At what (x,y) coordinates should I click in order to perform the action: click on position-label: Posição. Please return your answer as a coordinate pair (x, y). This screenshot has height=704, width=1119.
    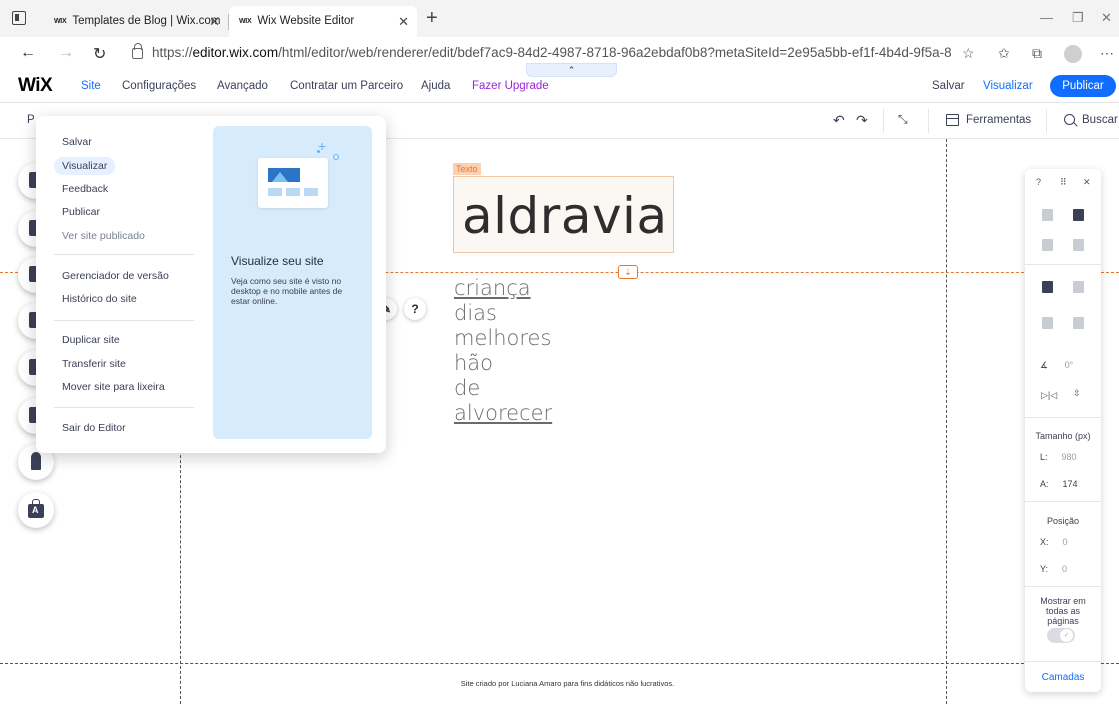
    Looking at the image, I should click on (1063, 521).